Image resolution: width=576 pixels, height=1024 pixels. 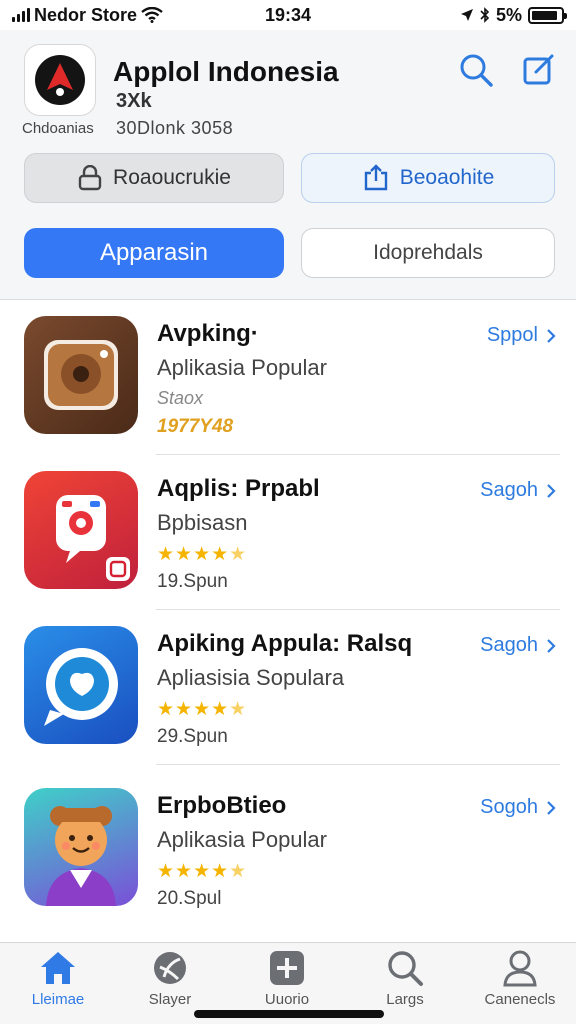 I want to click on app-name: Apiking Appula: Ralsq, so click(x=285, y=643).